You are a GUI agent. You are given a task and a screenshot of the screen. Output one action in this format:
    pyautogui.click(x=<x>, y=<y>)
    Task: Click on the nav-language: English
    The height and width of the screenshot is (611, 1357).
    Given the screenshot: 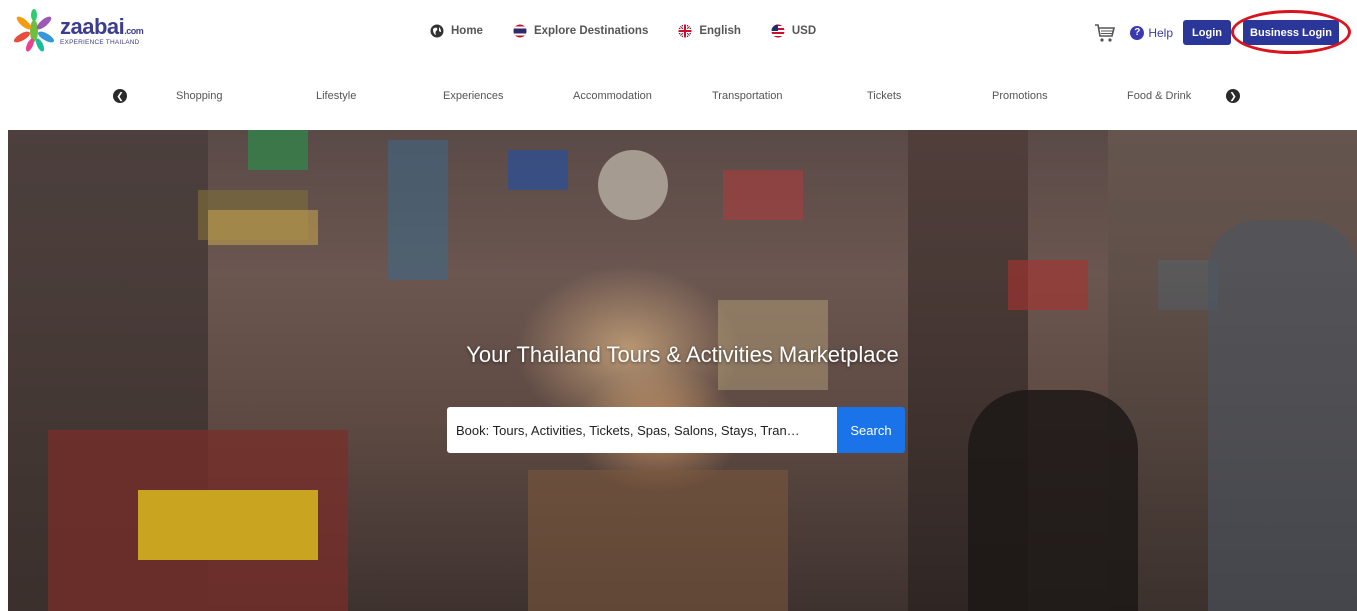 What is the action you would take?
    pyautogui.click(x=709, y=31)
    